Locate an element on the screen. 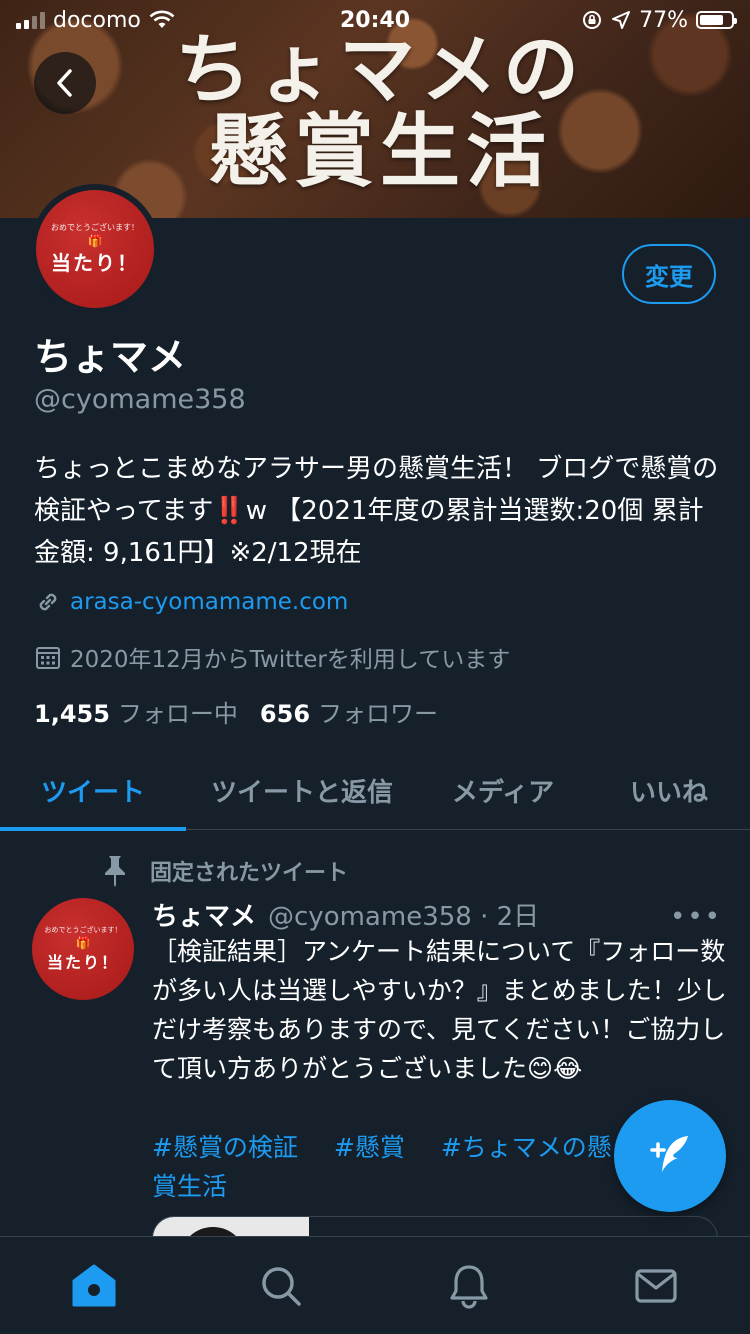 Image resolution: width=750 pixels, height=1334 pixels. compose-feather-icon is located at coordinates (669, 1154).